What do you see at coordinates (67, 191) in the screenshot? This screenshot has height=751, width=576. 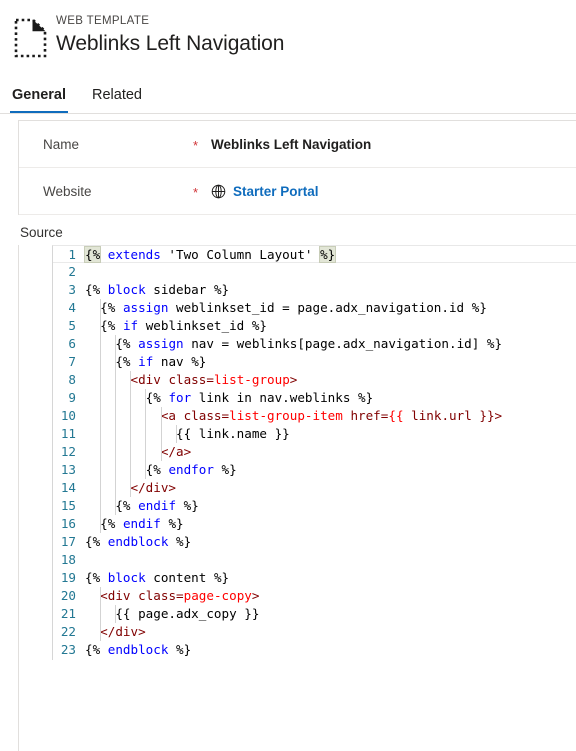 I see `website-field-label: Website` at bounding box center [67, 191].